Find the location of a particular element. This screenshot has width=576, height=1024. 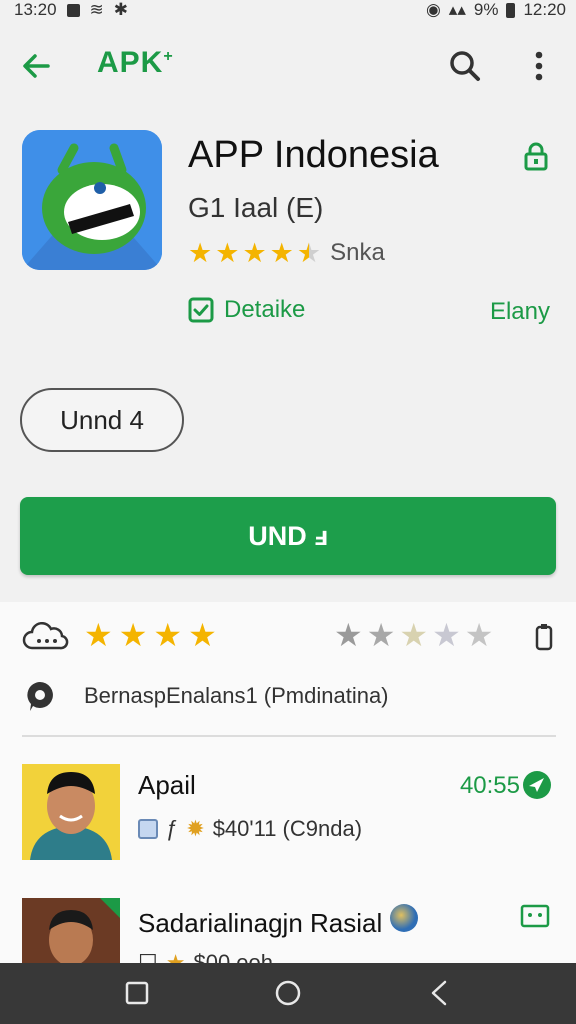

rating-summary-row: ★ ★ ★ ★ ★ ★ ★ ★ ★ is located at coordinates (289, 638).